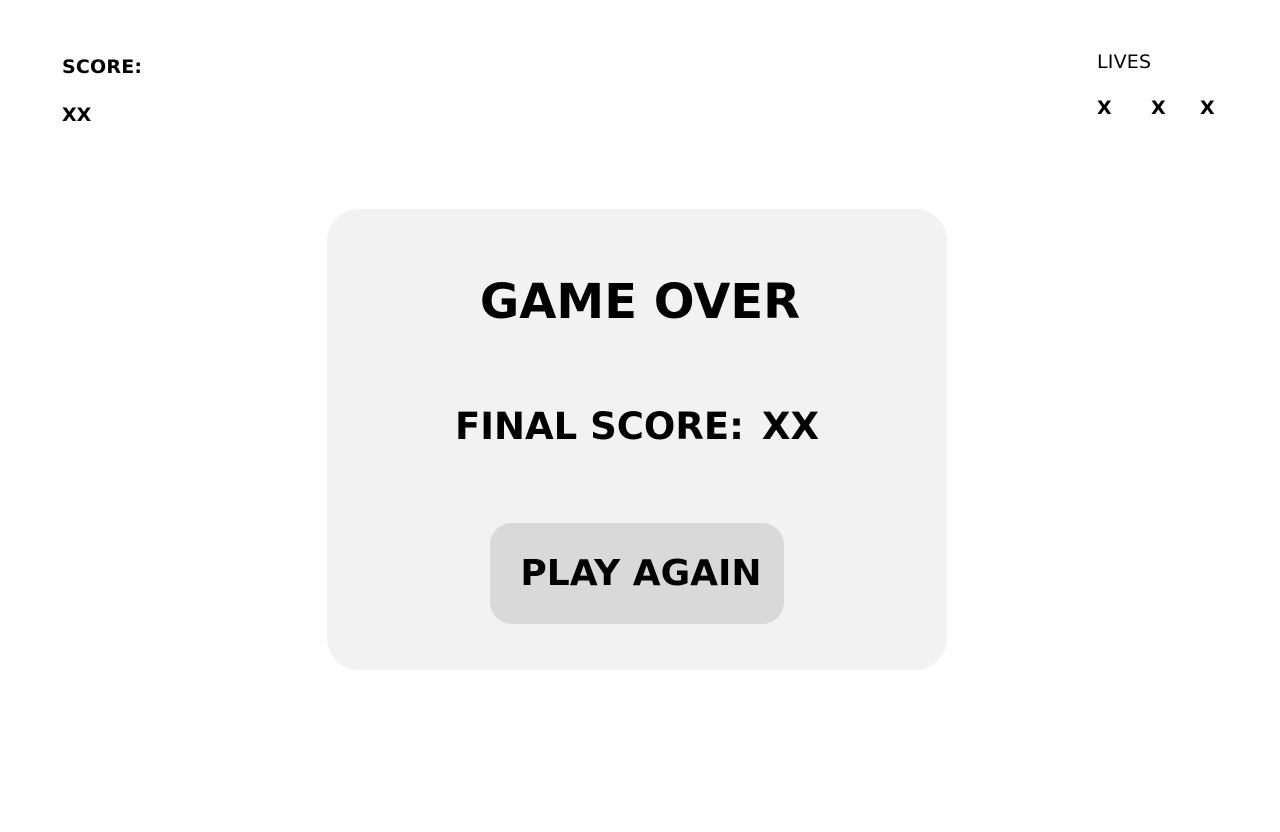 The height and width of the screenshot is (832, 1280). I want to click on score-value: XX, so click(77, 115).